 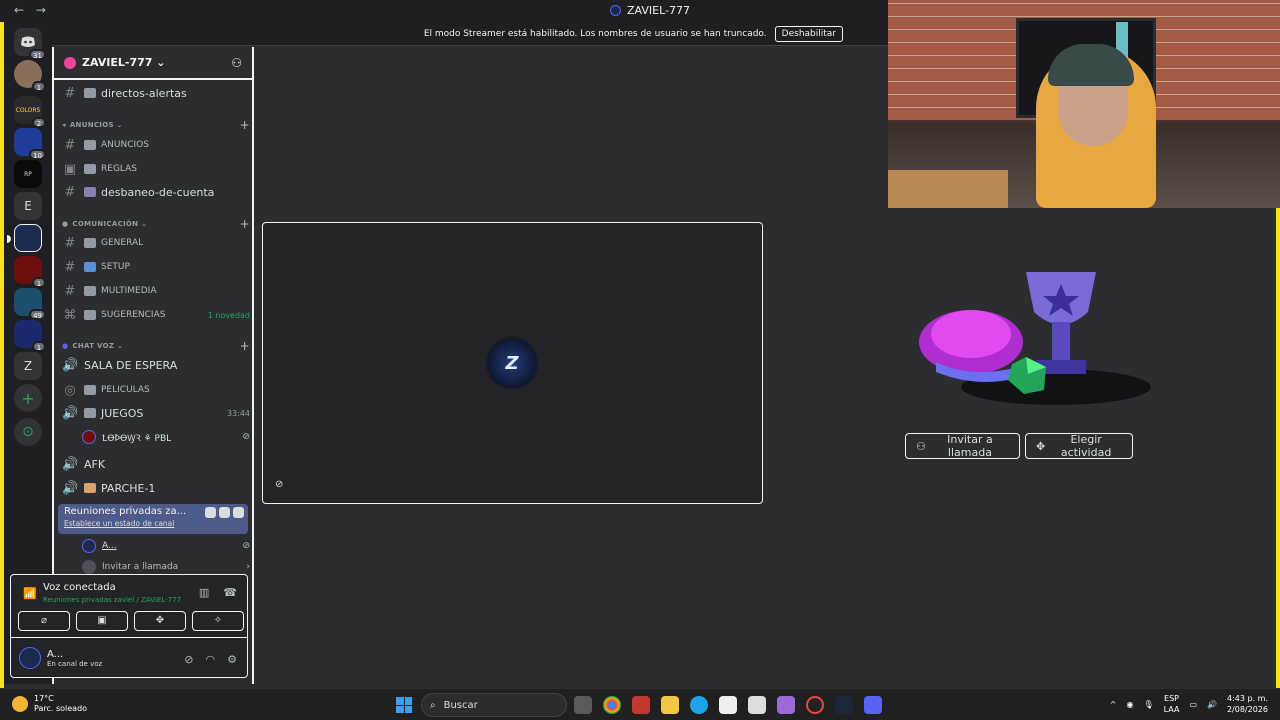 I want to click on user-panel: A... En canal de voz, so click(x=60, y=658).